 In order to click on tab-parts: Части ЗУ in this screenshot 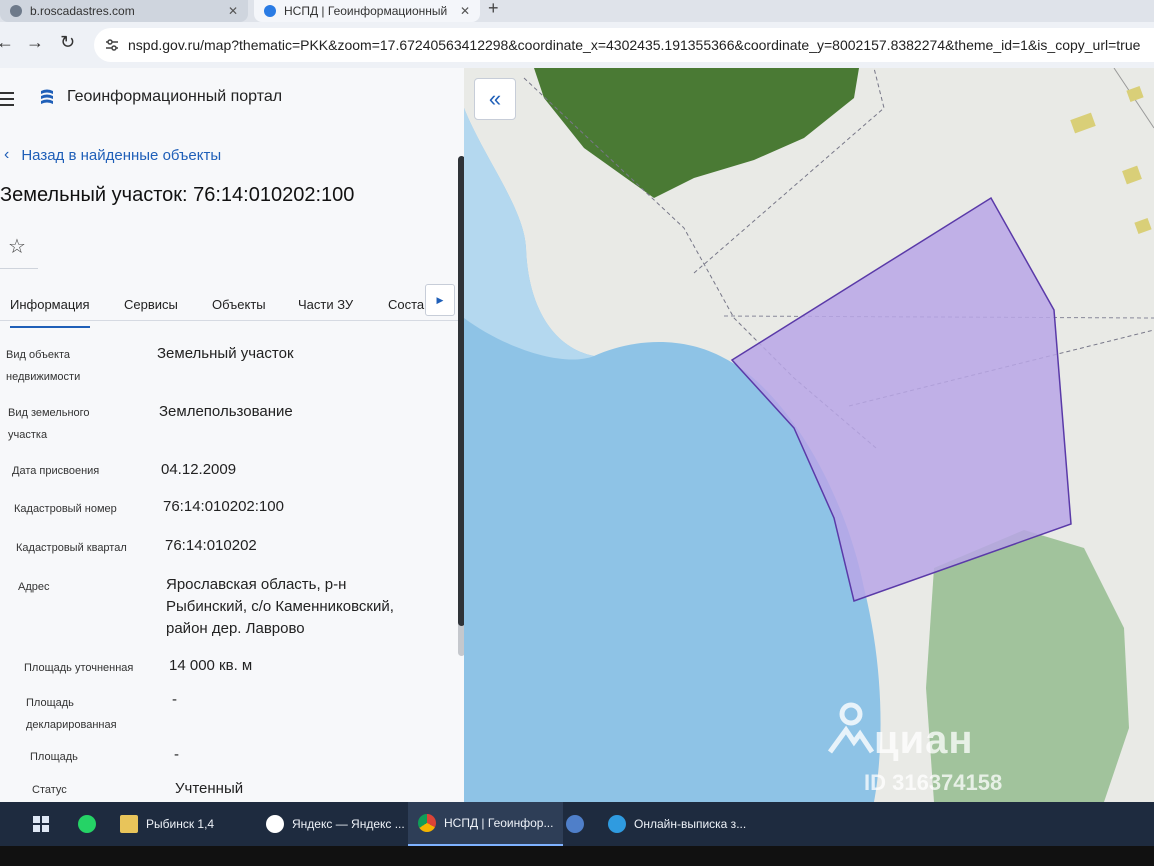, I will do `click(325, 311)`.